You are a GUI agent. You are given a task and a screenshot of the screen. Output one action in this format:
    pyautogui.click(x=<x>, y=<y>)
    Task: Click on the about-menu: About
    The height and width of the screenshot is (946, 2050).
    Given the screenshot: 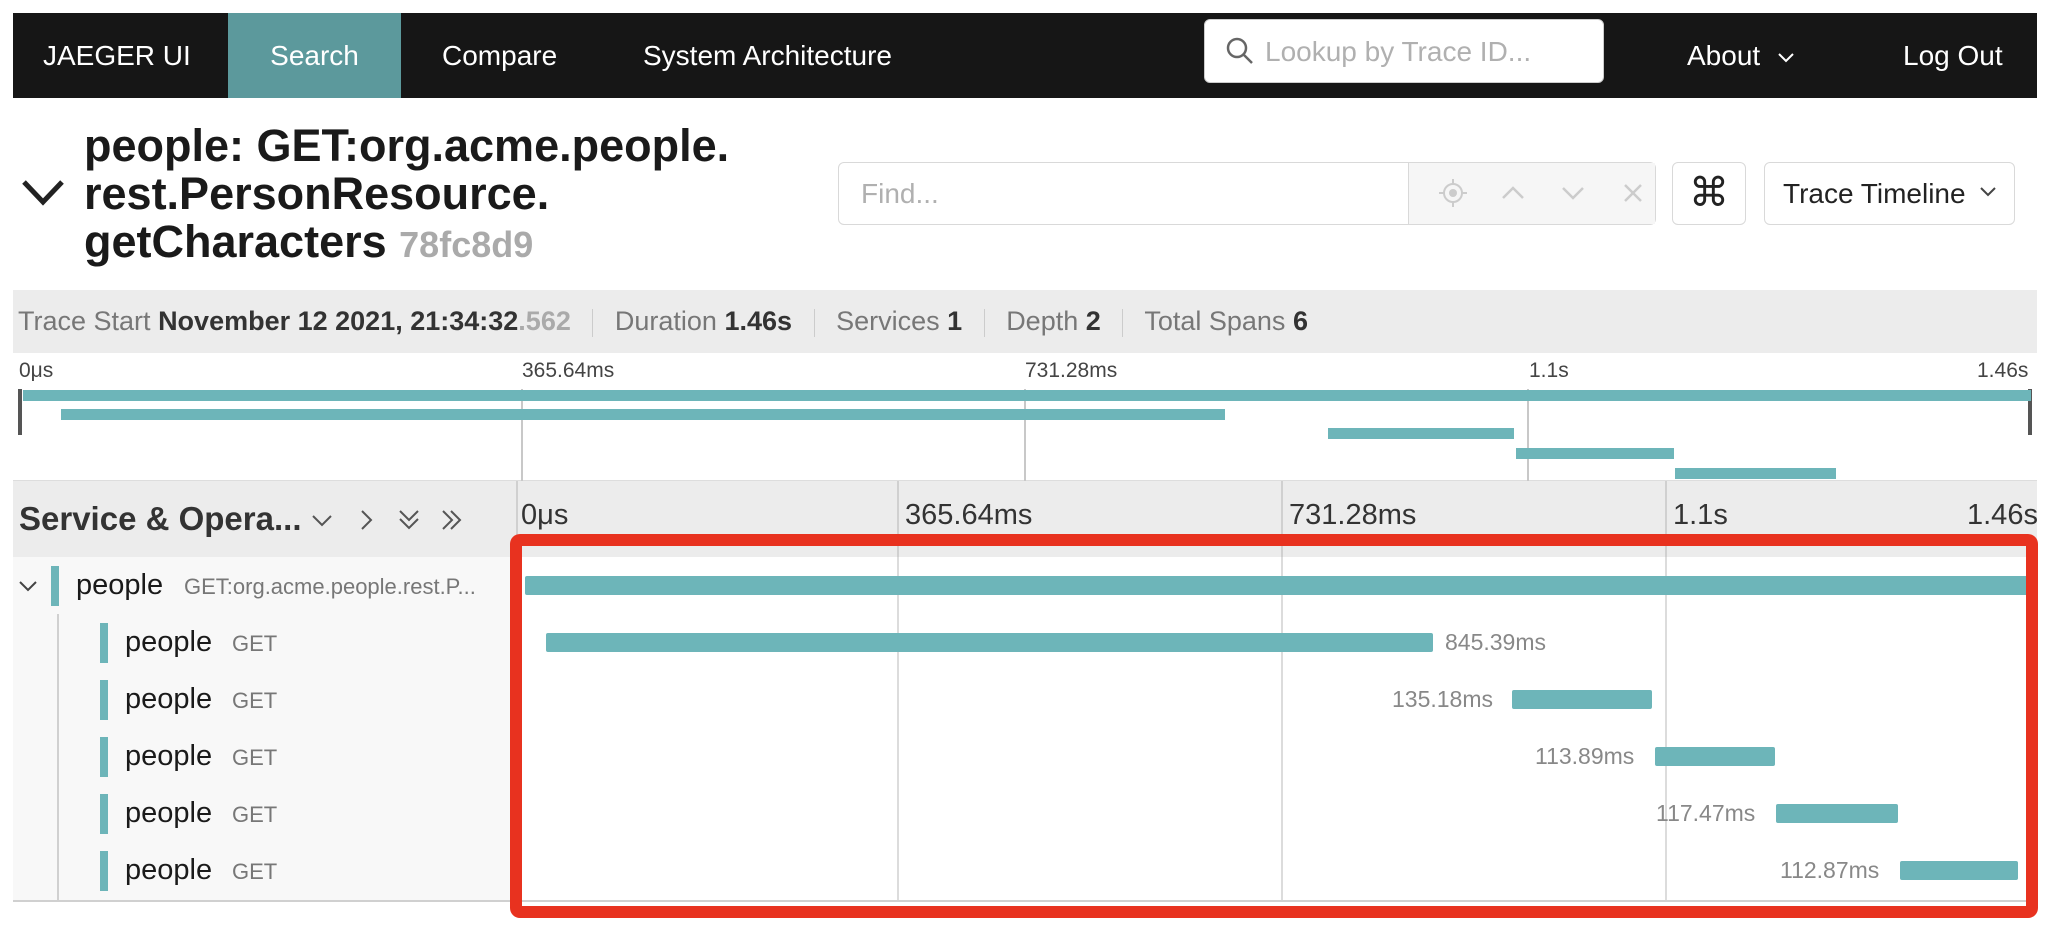 What is the action you would take?
    pyautogui.click(x=1740, y=55)
    